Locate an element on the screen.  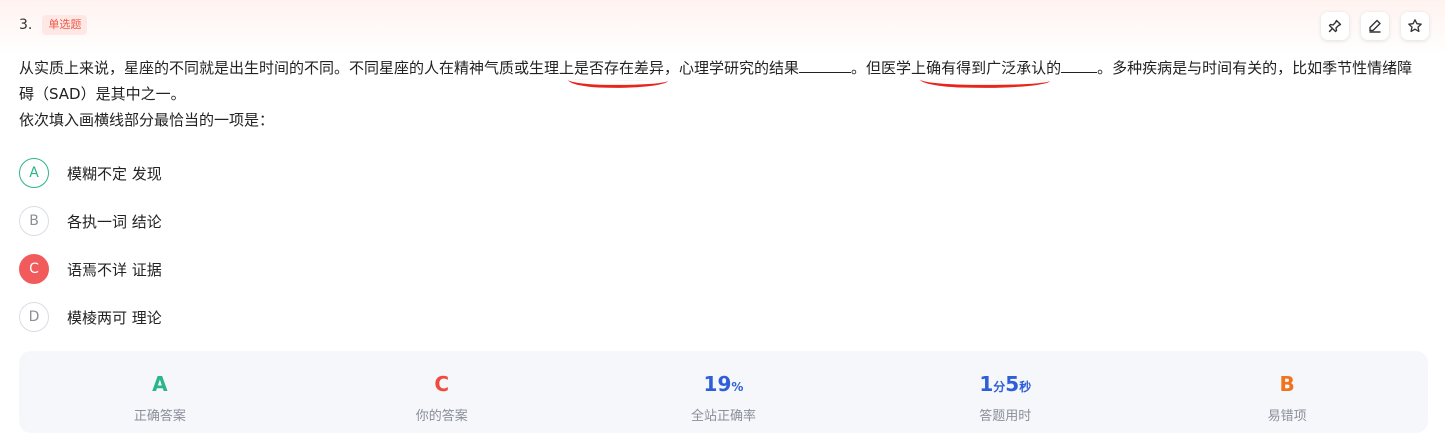
options-list: A 模糊不定 发现 B 各执一词 结论 C 语焉不详 证据 D 模棱两可 理论 is located at coordinates (90, 253).